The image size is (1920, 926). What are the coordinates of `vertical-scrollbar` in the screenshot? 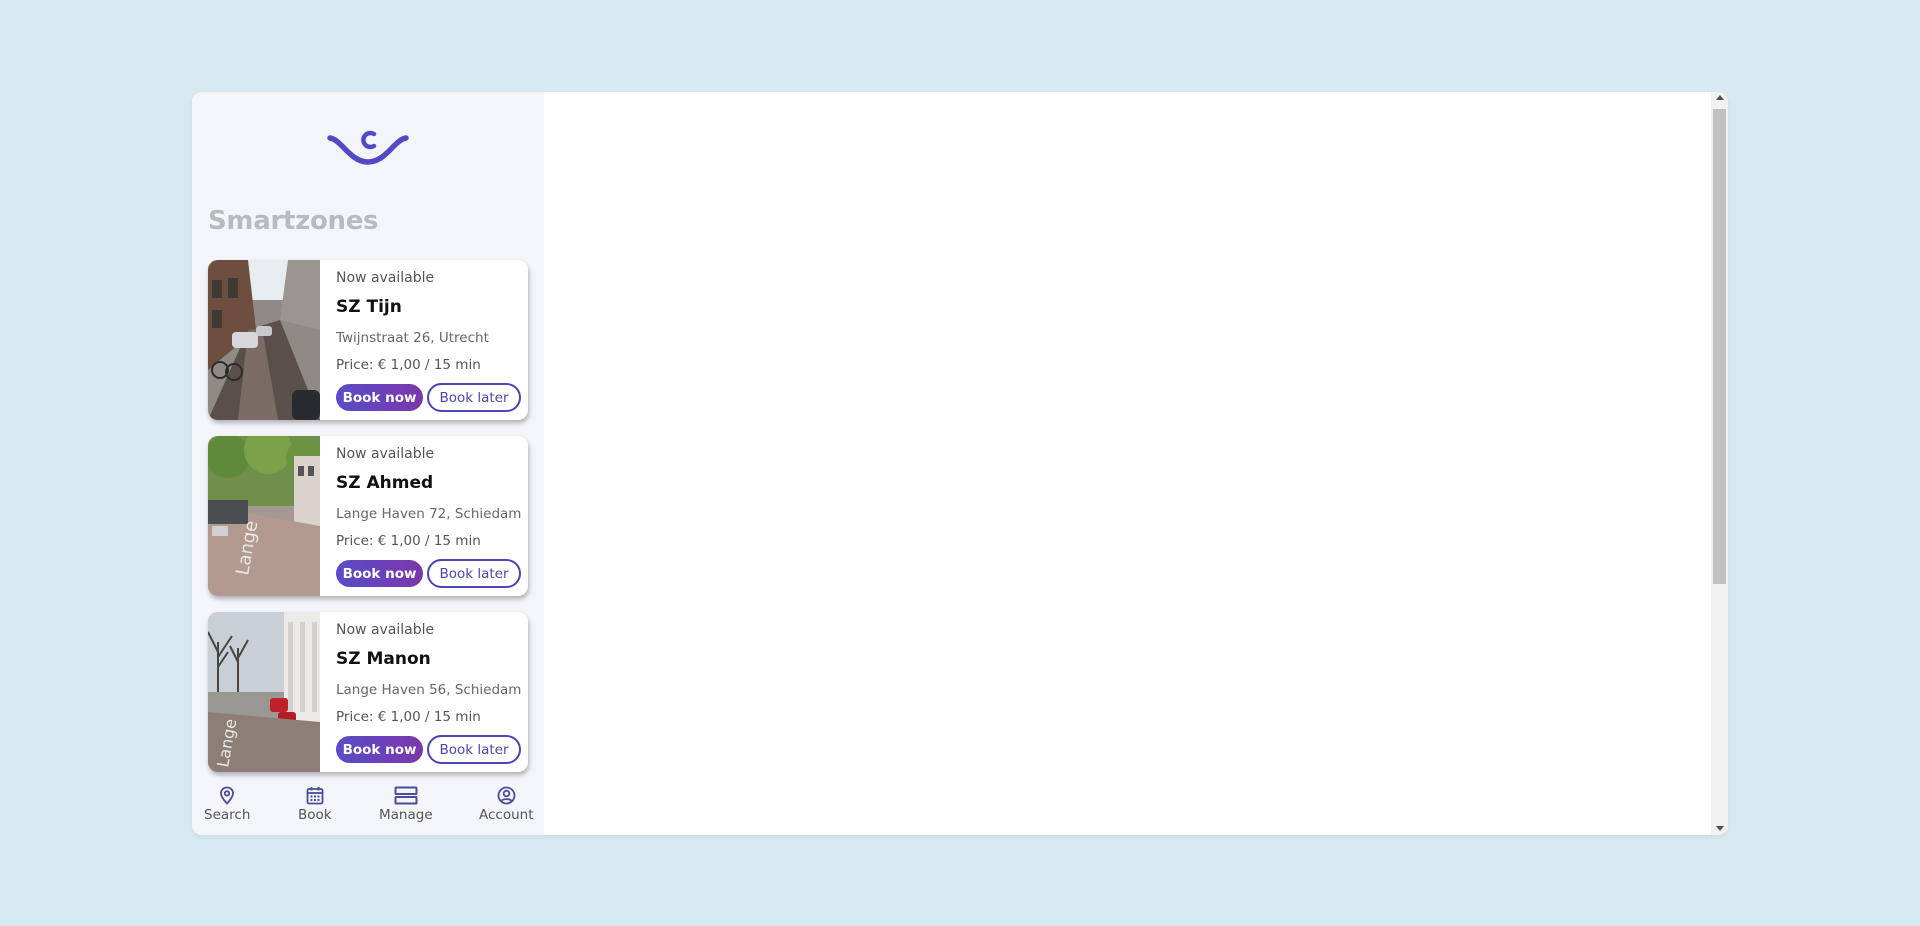 It's located at (1719, 463).